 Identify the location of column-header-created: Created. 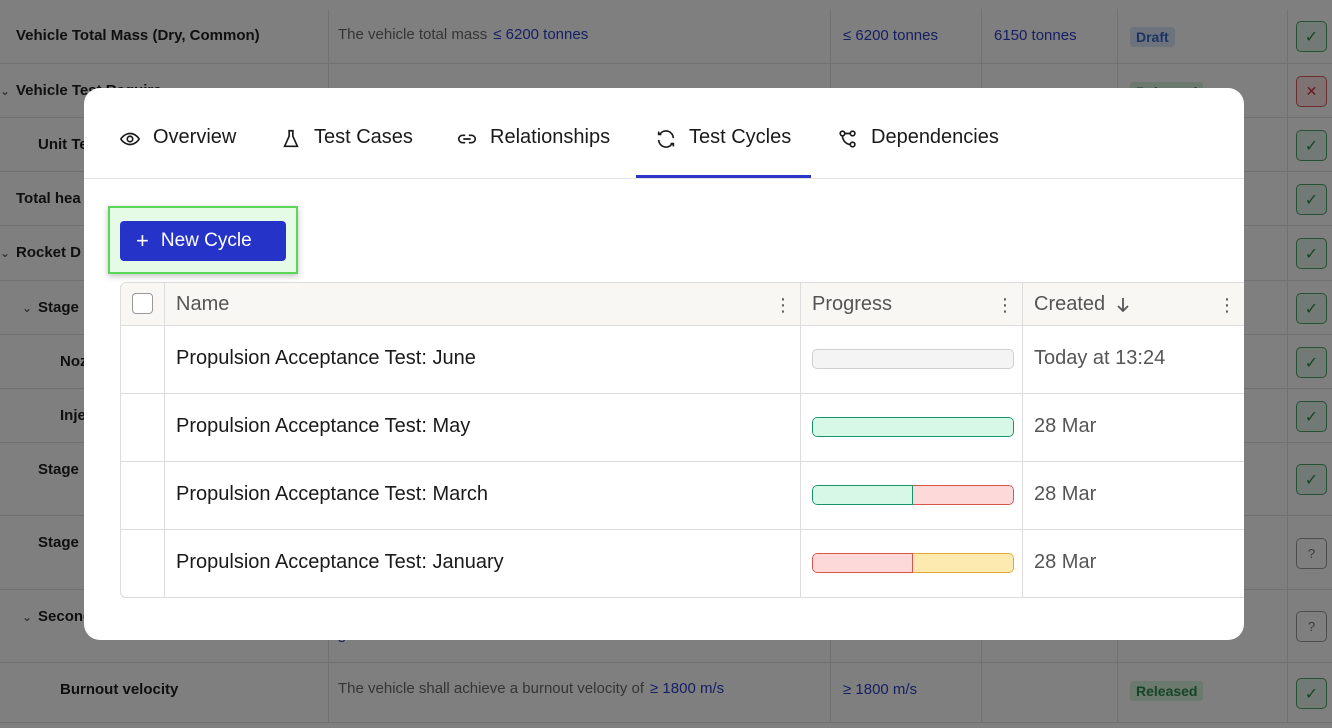
(1082, 304).